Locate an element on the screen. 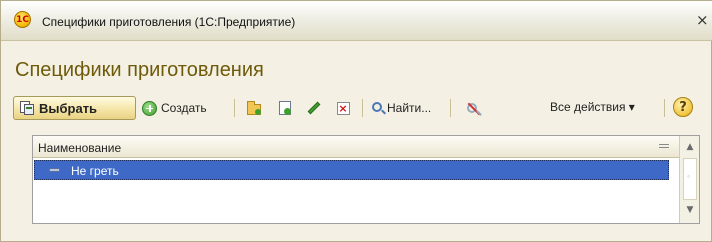 This screenshot has width=712, height=242. create-button-label: Создать is located at coordinates (184, 108).